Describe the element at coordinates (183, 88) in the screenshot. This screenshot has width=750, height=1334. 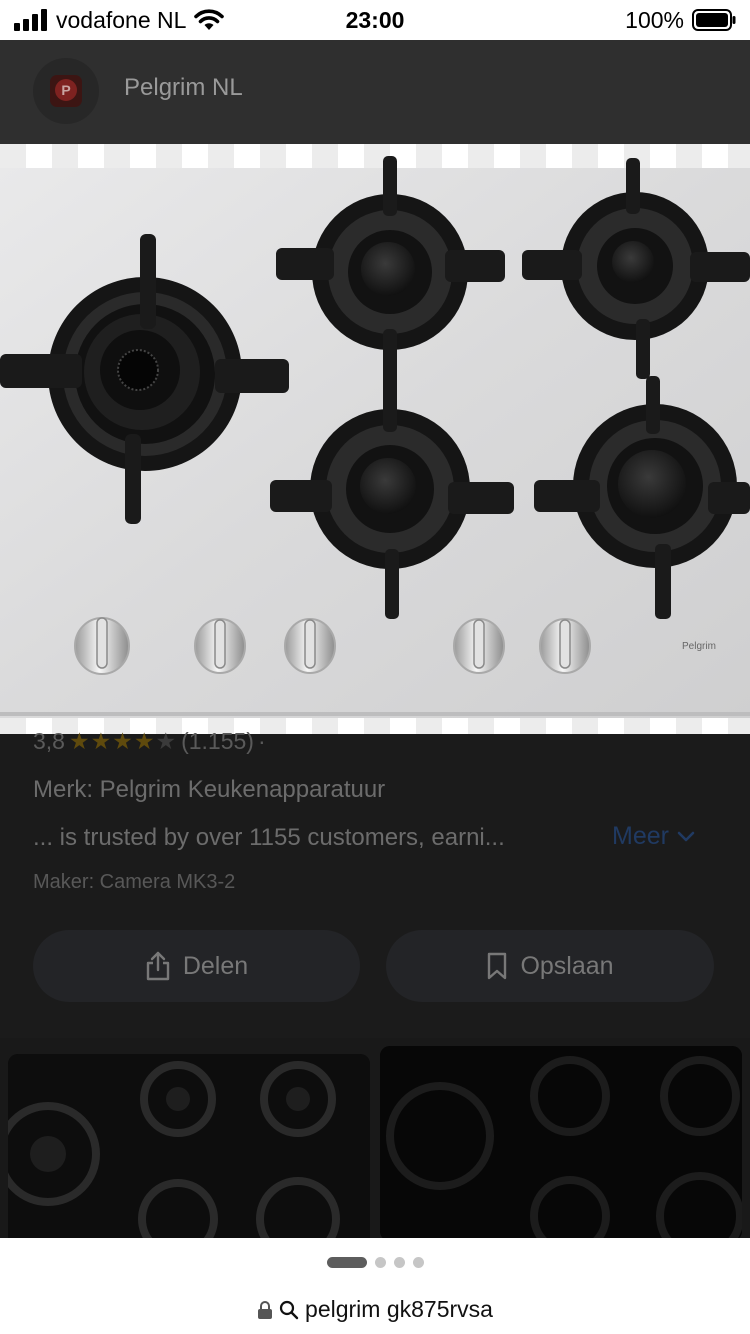
I see `site-name: Pelgrim NL` at that location.